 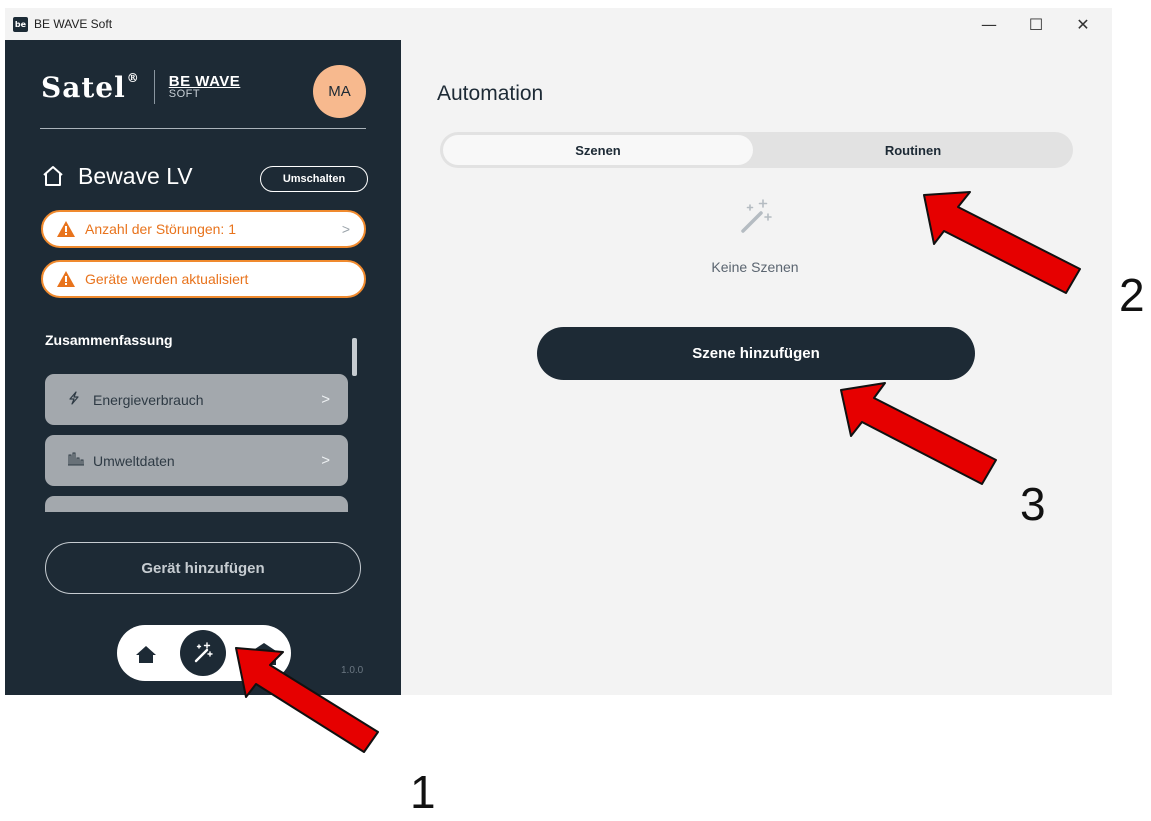 I want to click on header-divider, so click(x=203, y=128).